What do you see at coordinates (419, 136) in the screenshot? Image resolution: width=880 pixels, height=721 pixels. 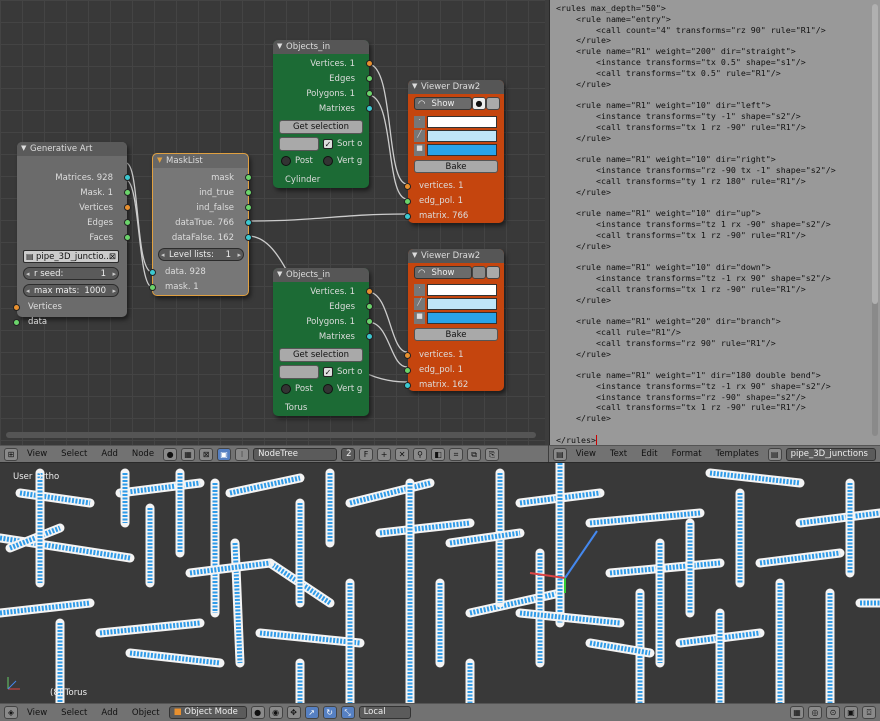 I see `edge-icon: ╱` at bounding box center [419, 136].